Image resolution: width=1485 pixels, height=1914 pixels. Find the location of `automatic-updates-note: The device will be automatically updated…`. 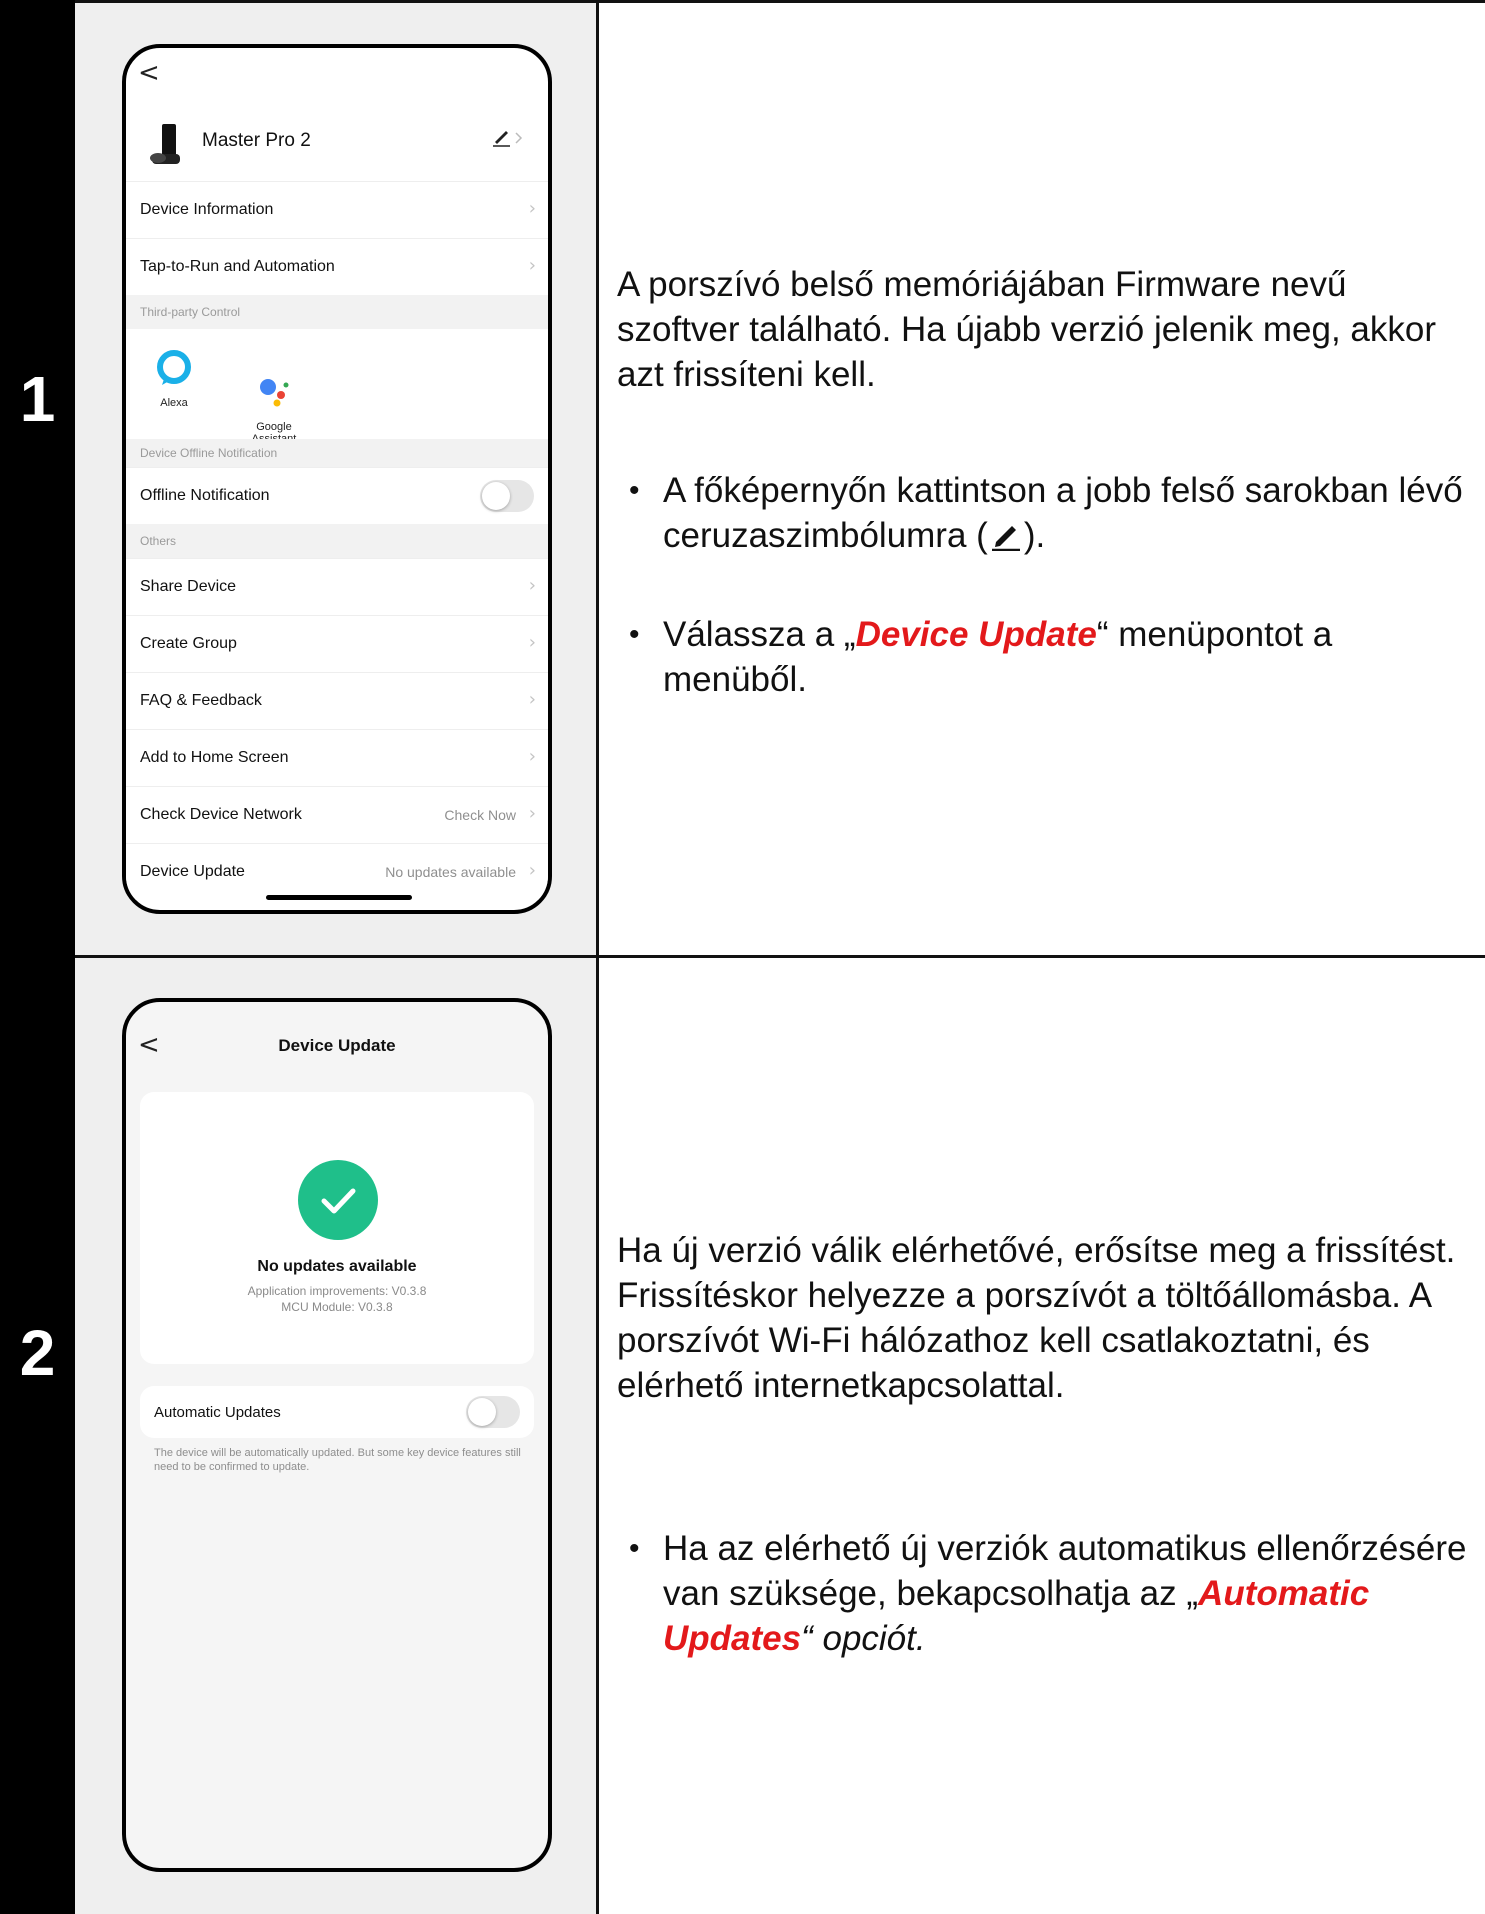

automatic-updates-note: The device will be automatically updated… is located at coordinates (337, 1460).